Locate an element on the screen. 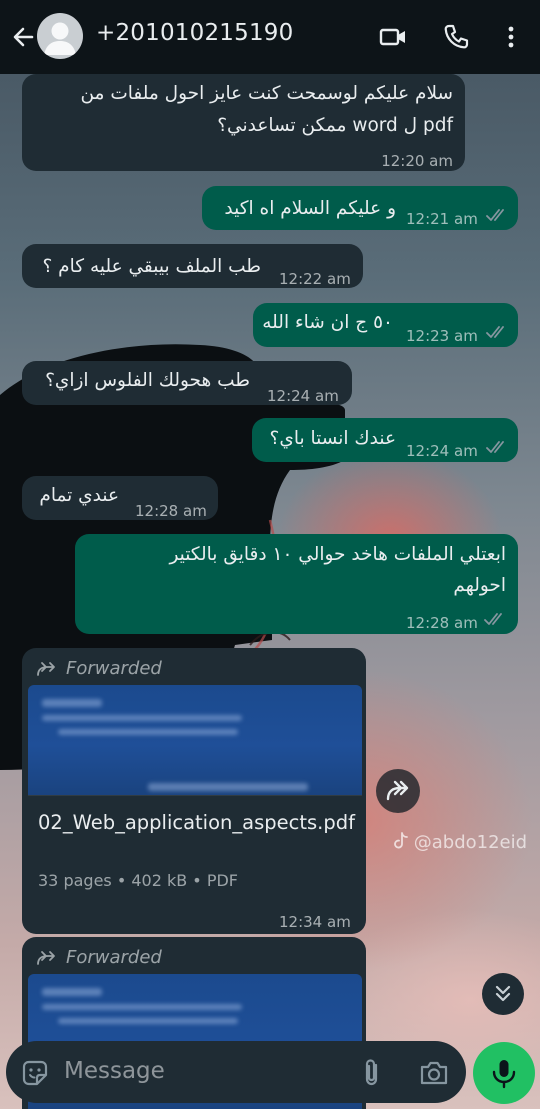  message-outgoing: و عليكم السلام اه اكيد 12:21 am is located at coordinates (360, 208).